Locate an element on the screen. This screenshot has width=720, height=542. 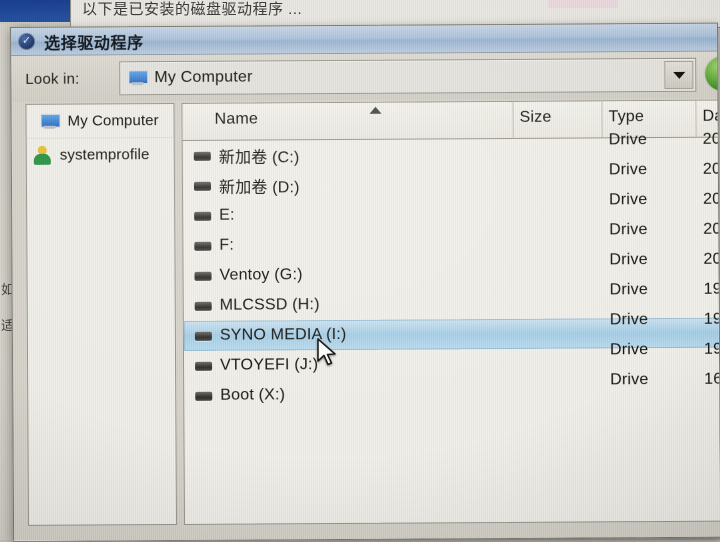
lookin-toolbar: Look in: My Computer is located at coordinates (365, 76).